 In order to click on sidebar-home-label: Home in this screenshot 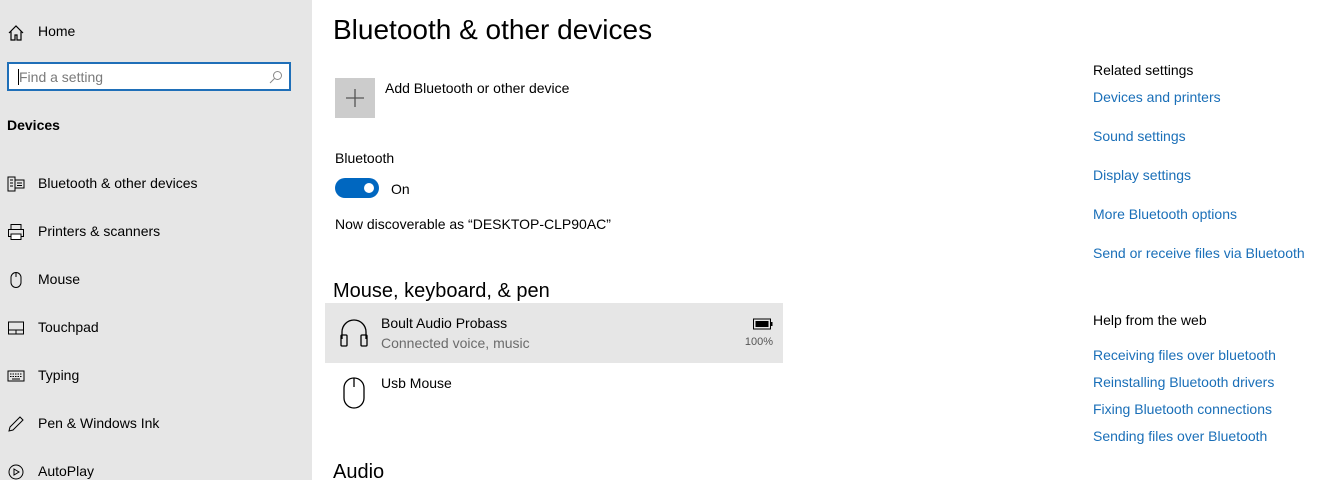, I will do `click(57, 31)`.